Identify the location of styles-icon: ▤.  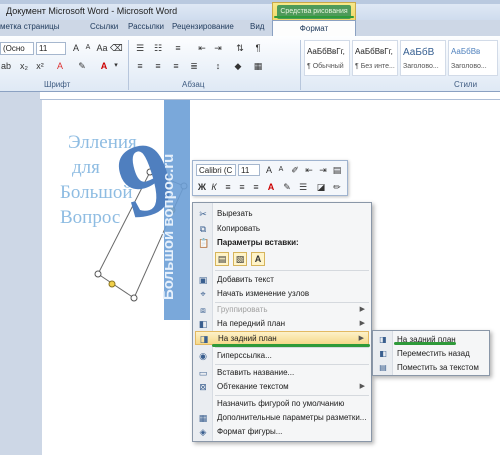
(337, 170).